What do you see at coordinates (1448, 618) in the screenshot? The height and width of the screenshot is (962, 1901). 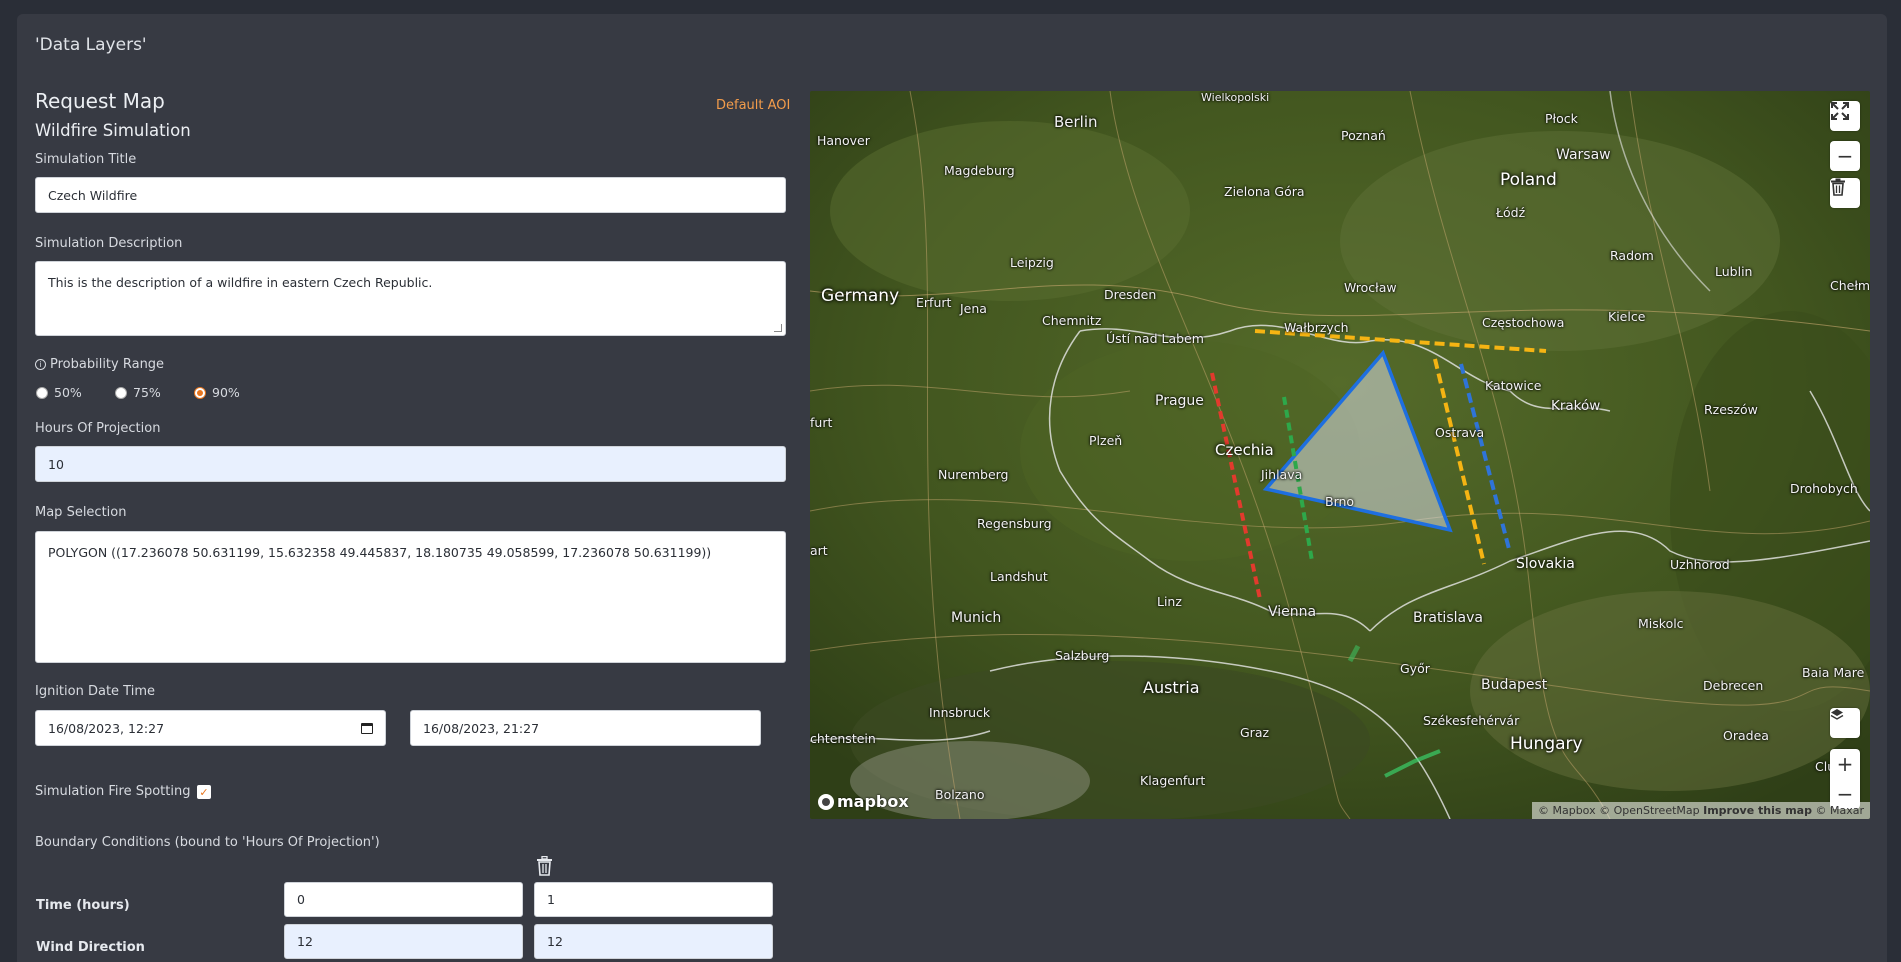 I see `city-label: Bratislava` at bounding box center [1448, 618].